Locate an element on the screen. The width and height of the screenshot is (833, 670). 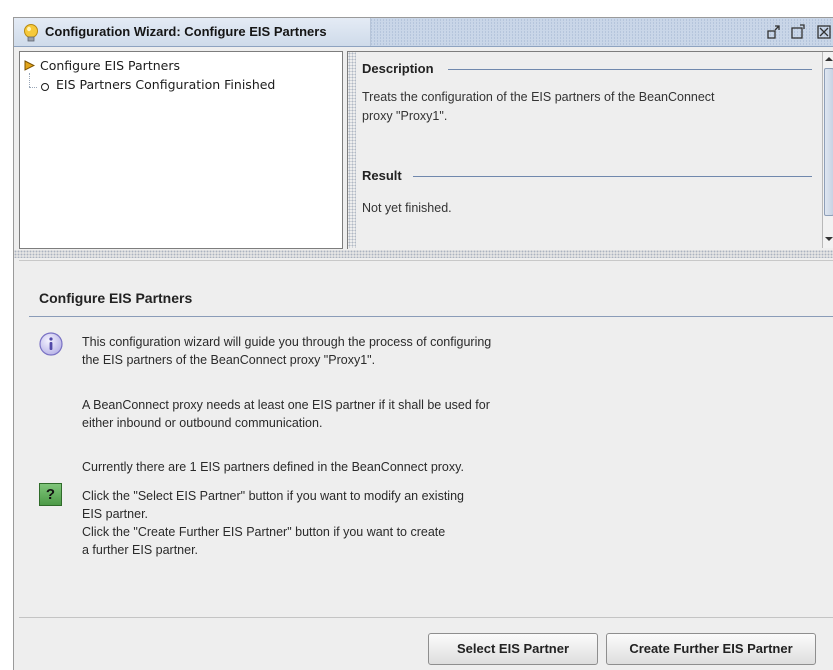
info-icon is located at coordinates (51, 344).